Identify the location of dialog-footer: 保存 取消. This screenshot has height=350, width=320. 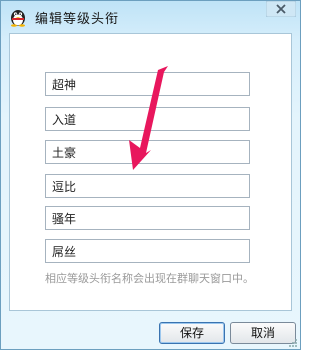
(150, 331).